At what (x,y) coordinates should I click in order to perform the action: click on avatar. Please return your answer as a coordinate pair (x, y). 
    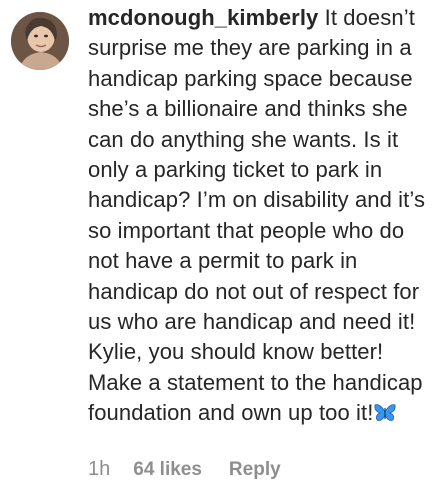
    Looking at the image, I should click on (40, 41).